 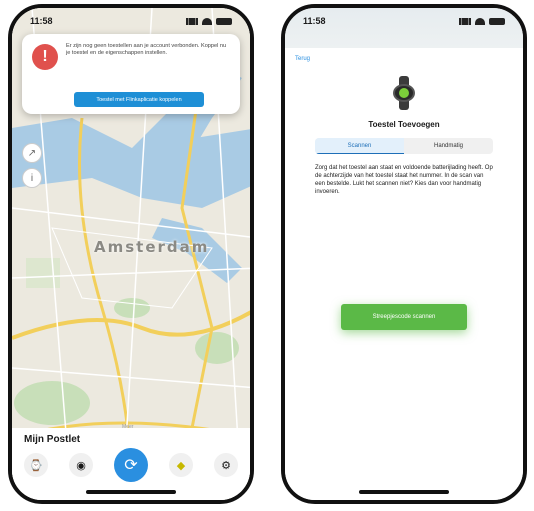 I want to click on map-info-button: i, so click(x=32, y=178).